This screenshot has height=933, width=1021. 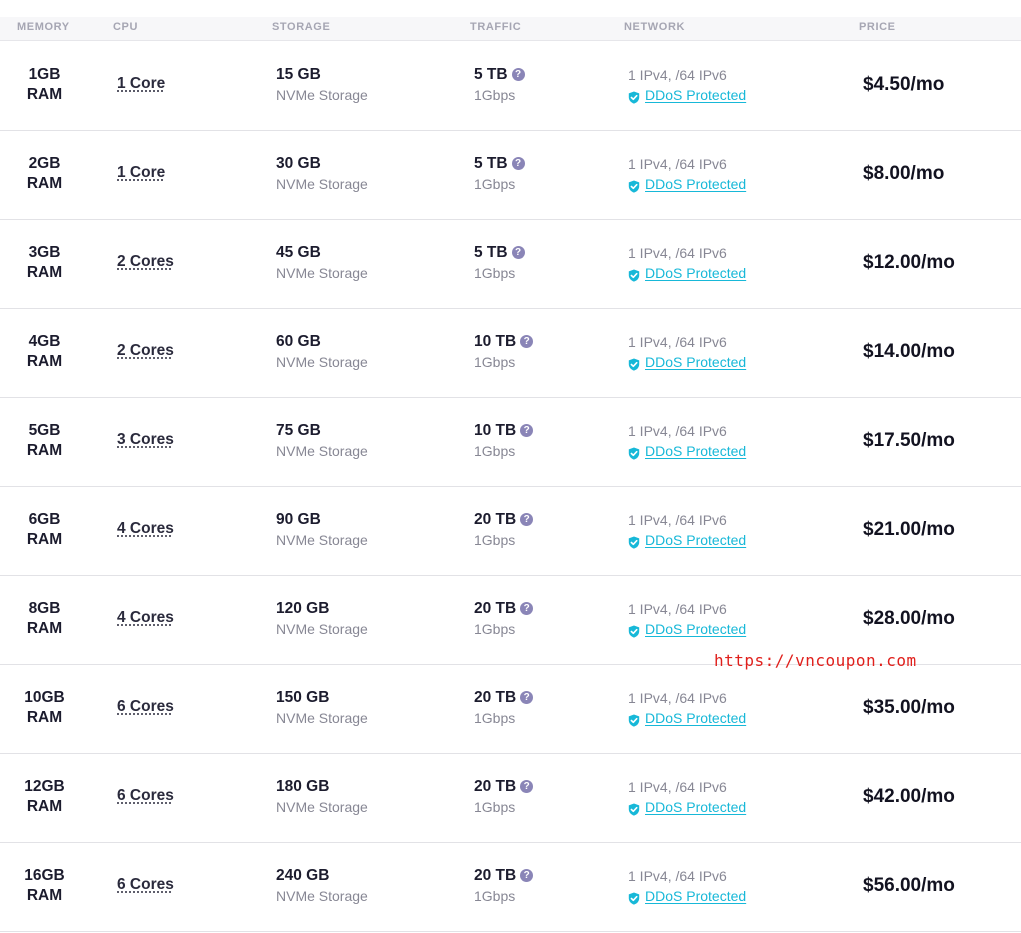 I want to click on storage-cell: 90 GB NVMe Storage, so click(x=322, y=530).